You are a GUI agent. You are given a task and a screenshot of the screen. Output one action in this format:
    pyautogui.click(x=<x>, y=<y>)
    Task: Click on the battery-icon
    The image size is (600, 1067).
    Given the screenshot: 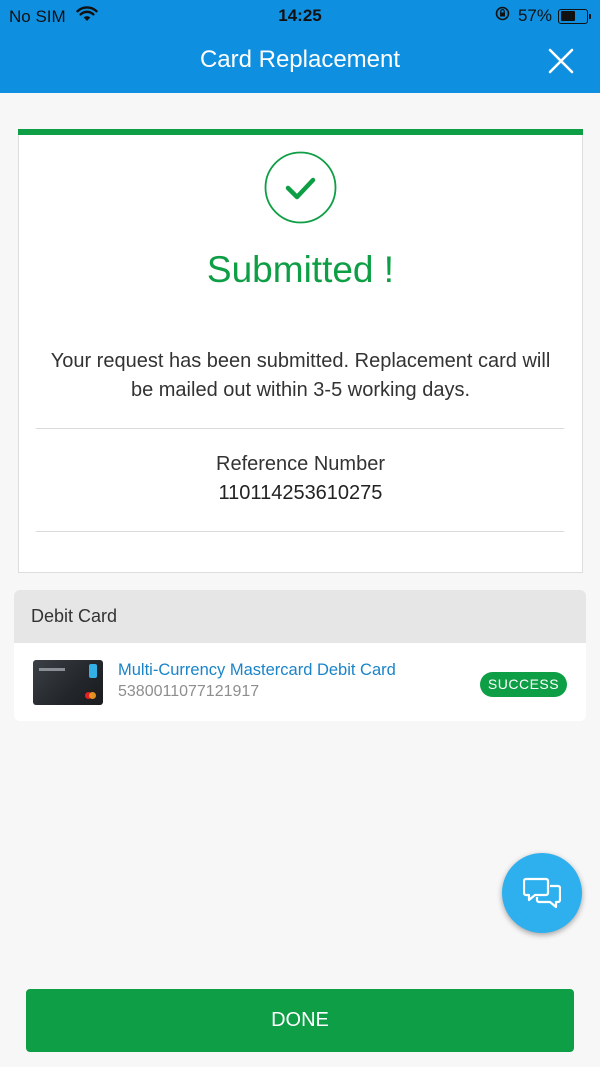 What is the action you would take?
    pyautogui.click(x=574, y=16)
    